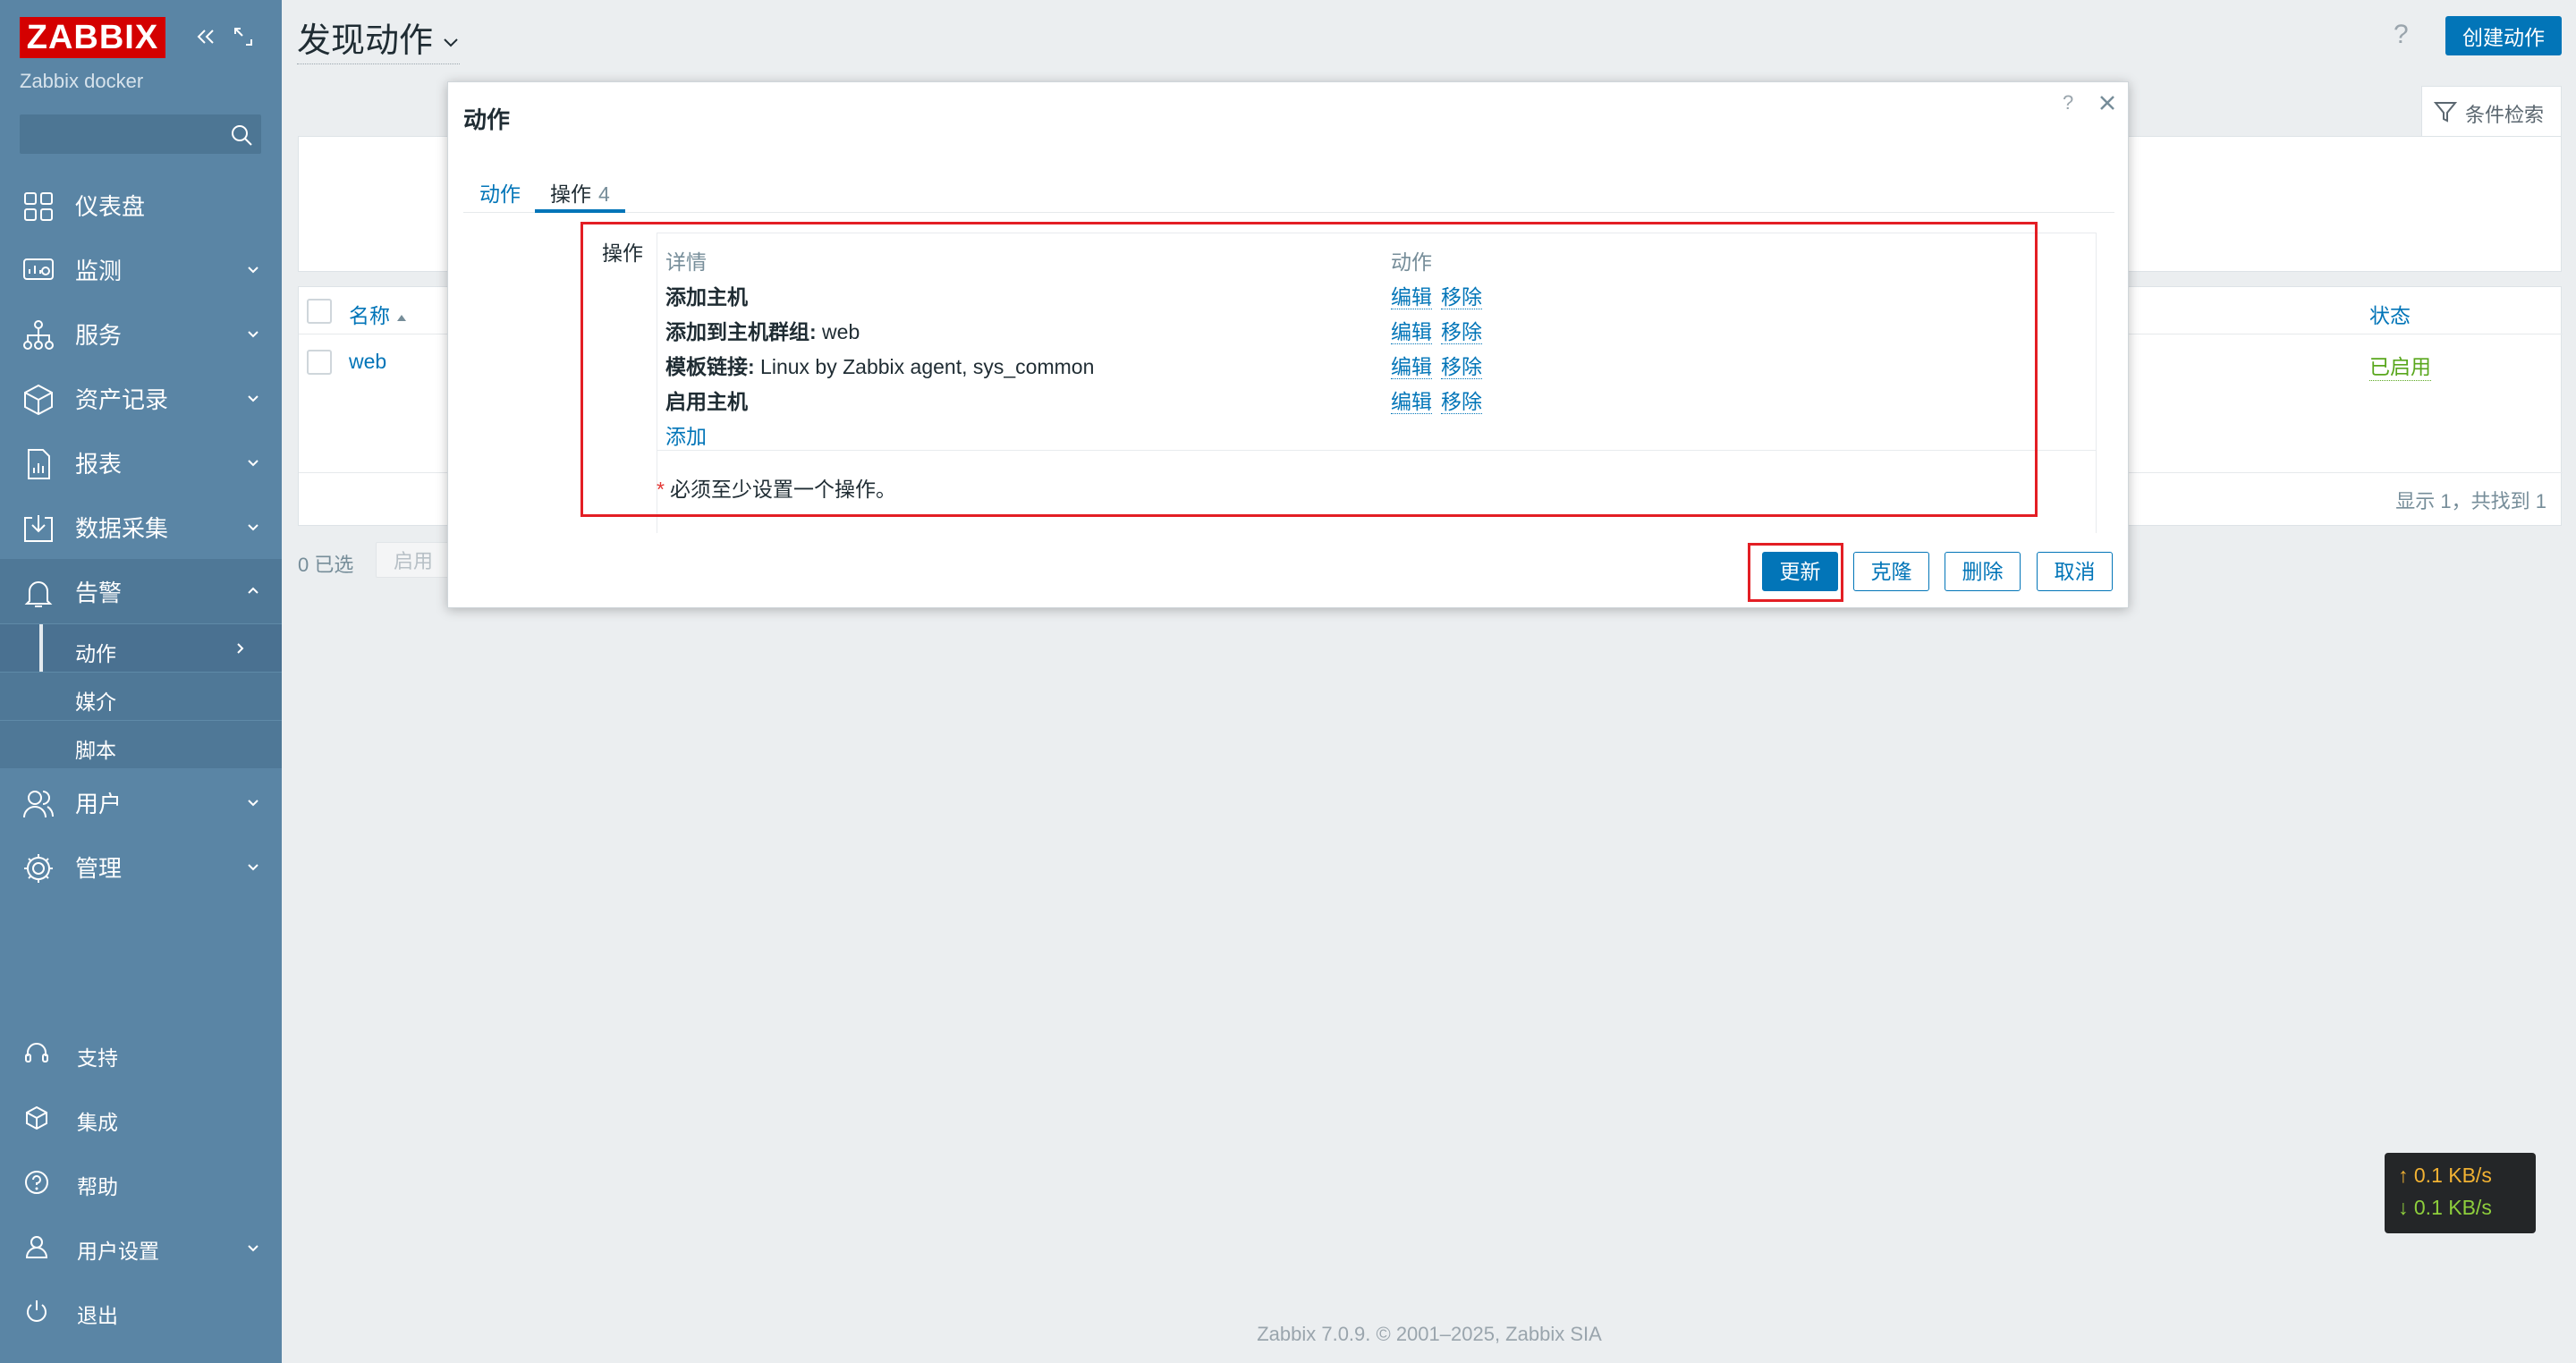 This screenshot has width=2576, height=1363. I want to click on required-note-text: 必须至少设置一个操作。, so click(782, 490).